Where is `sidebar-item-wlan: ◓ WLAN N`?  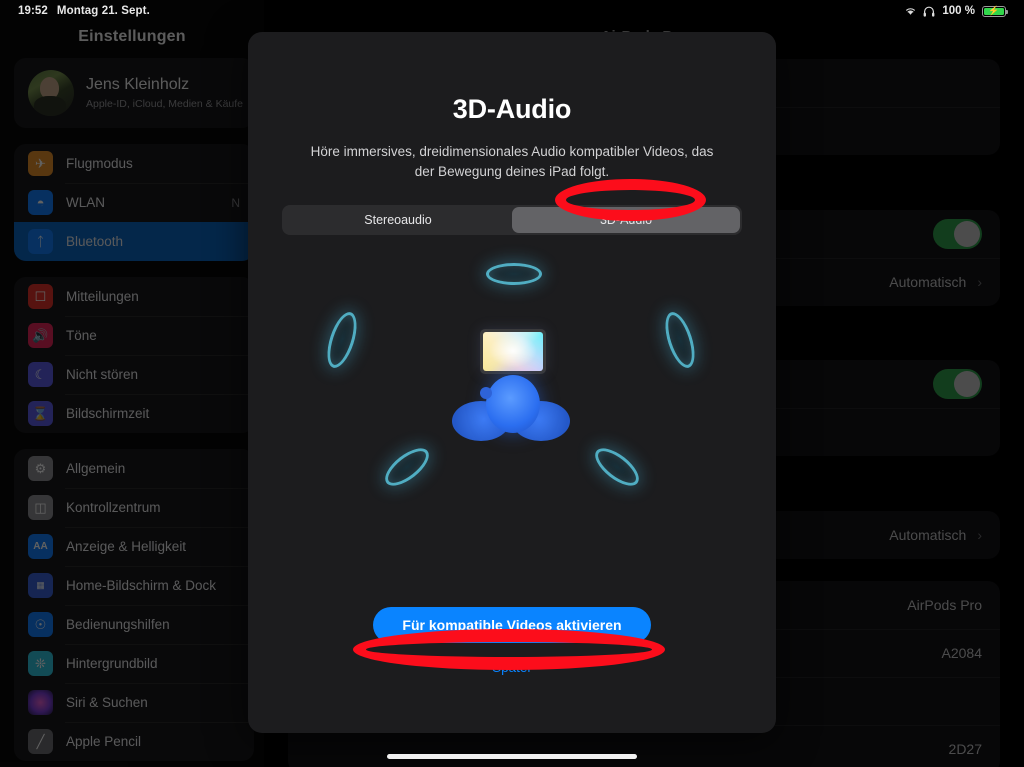 sidebar-item-wlan: ◓ WLAN N is located at coordinates (134, 202).